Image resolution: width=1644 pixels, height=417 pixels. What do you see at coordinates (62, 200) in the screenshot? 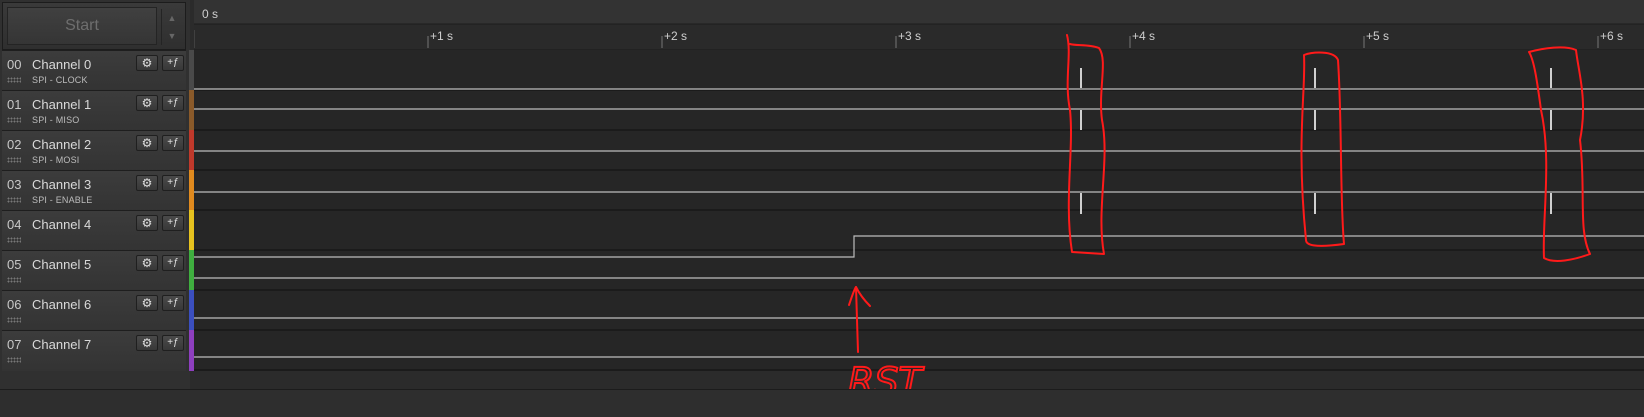
I see `channel-analyzer-label: SPI - ENABLE` at bounding box center [62, 200].